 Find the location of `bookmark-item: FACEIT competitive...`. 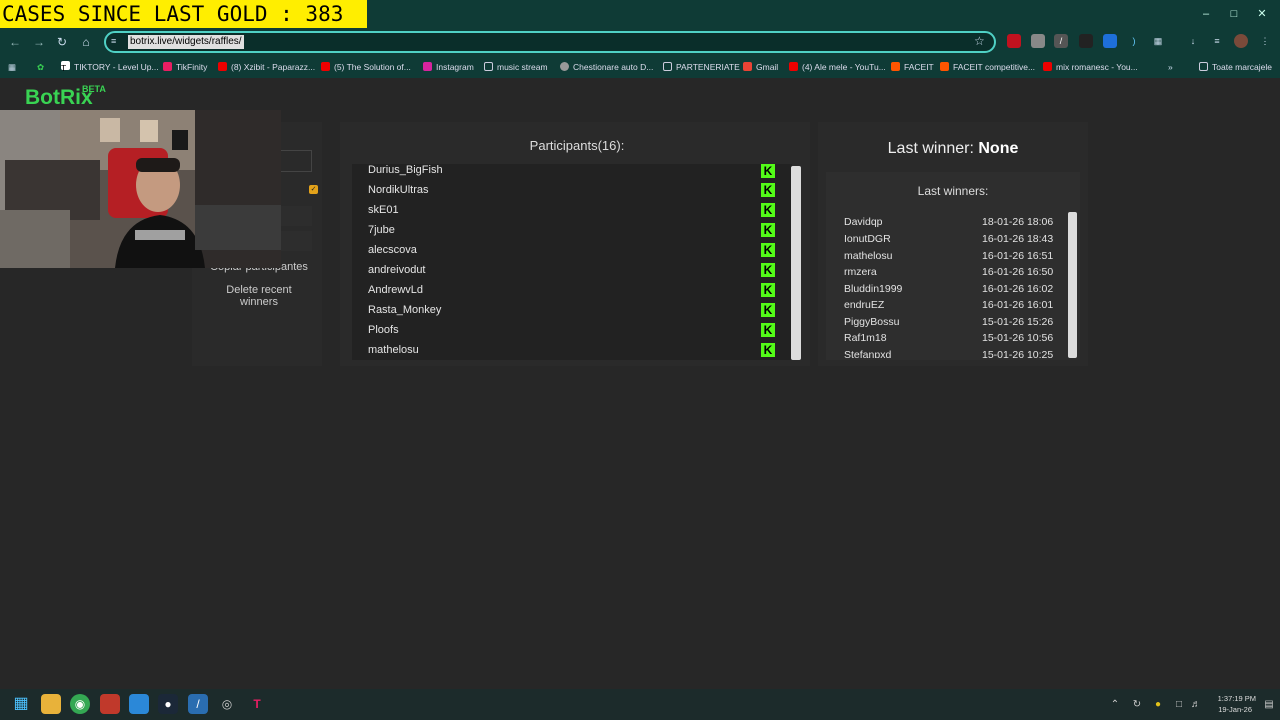

bookmark-item: FACEIT competitive... is located at coordinates (987, 67).